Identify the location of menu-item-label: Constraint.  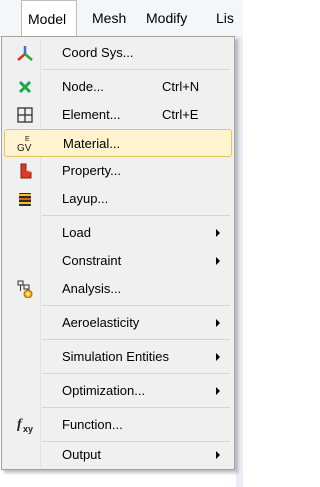
(92, 260).